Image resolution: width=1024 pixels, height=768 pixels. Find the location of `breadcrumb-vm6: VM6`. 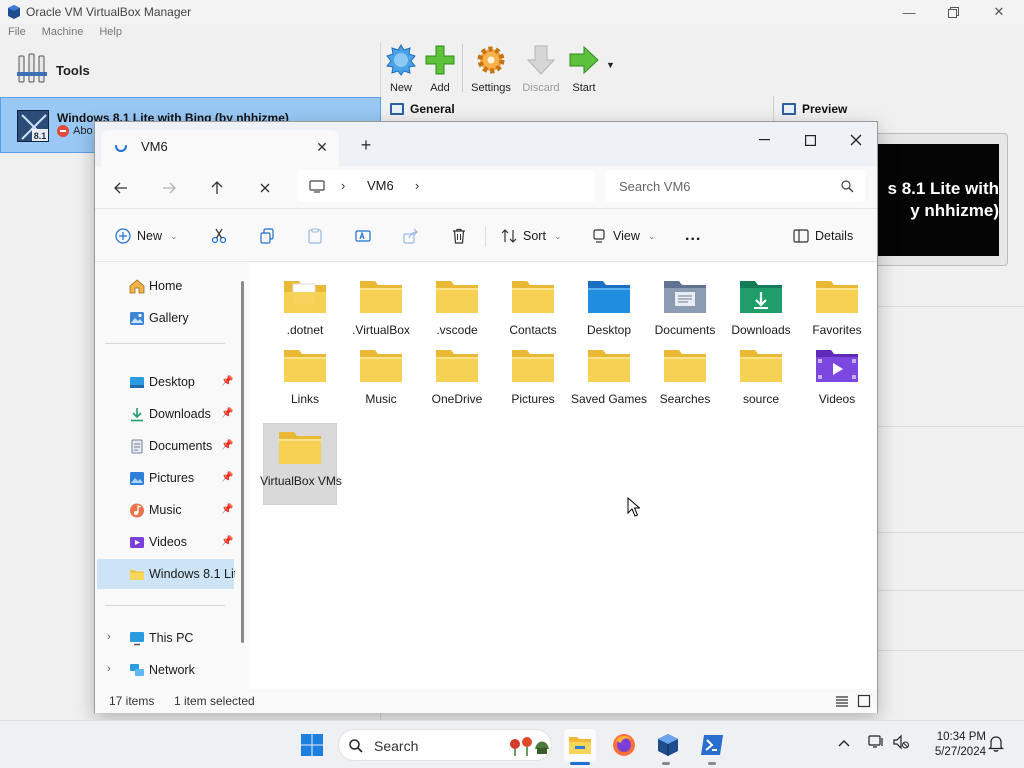

breadcrumb-vm6: VM6 is located at coordinates (380, 185).